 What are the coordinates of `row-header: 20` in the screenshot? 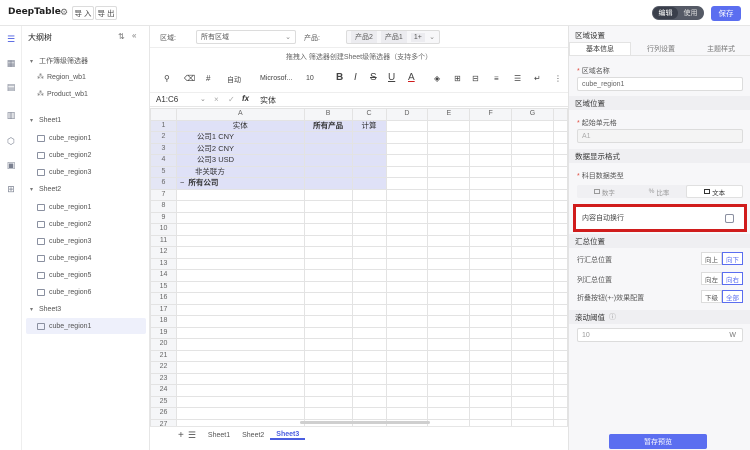 It's located at (163, 344).